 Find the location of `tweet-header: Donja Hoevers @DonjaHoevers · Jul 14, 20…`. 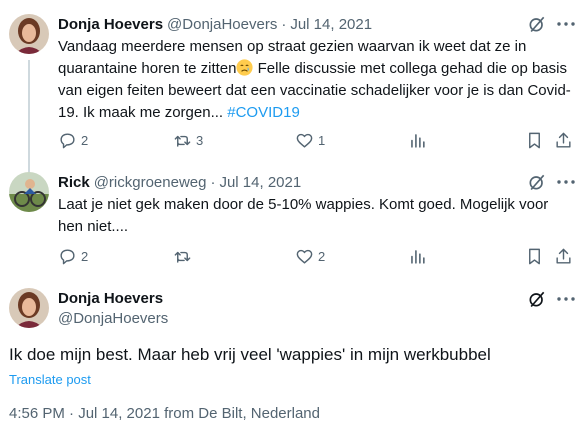

tweet-header: Donja Hoevers @DonjaHoevers · Jul 14, 20… is located at coordinates (215, 24).